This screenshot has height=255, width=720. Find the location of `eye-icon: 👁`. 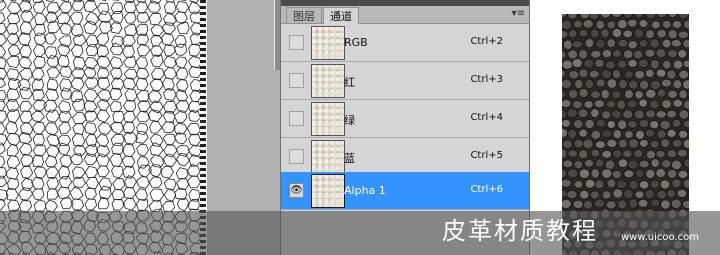

eye-icon: 👁 is located at coordinates (296, 190).